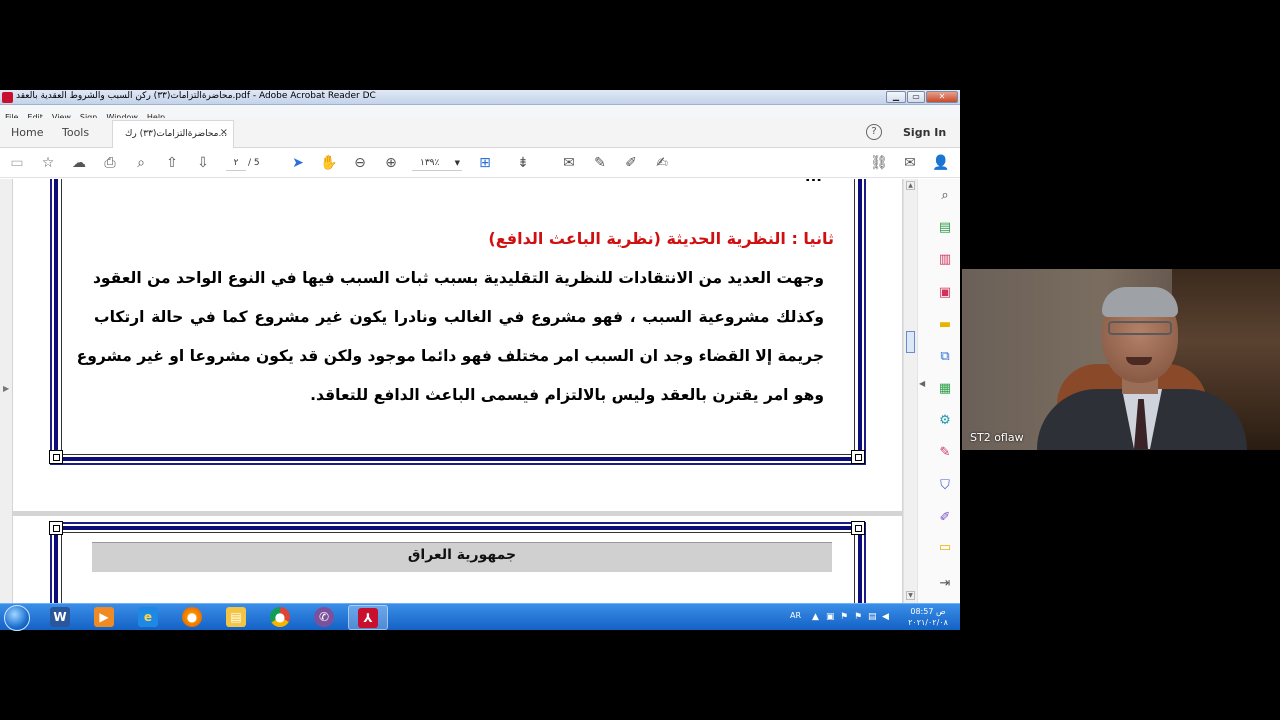 The width and height of the screenshot is (1280, 720). I want to click on upload-cloud-icon: ☁, so click(79, 163).